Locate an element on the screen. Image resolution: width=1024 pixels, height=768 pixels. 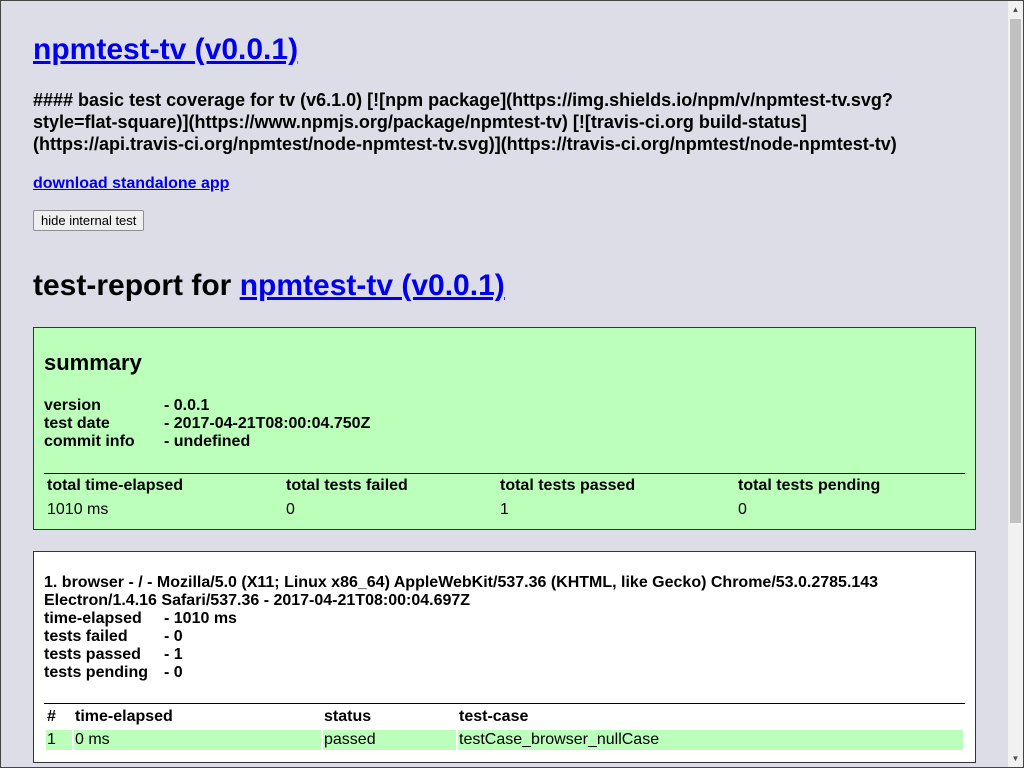
summary-key: test date is located at coordinates (77, 423).